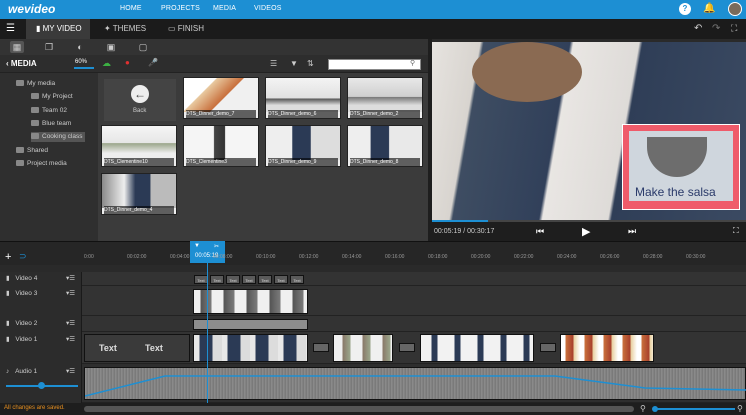 This screenshot has width=746, height=415. What do you see at coordinates (374, 64) in the screenshot?
I see `media-search-input` at bounding box center [374, 64].